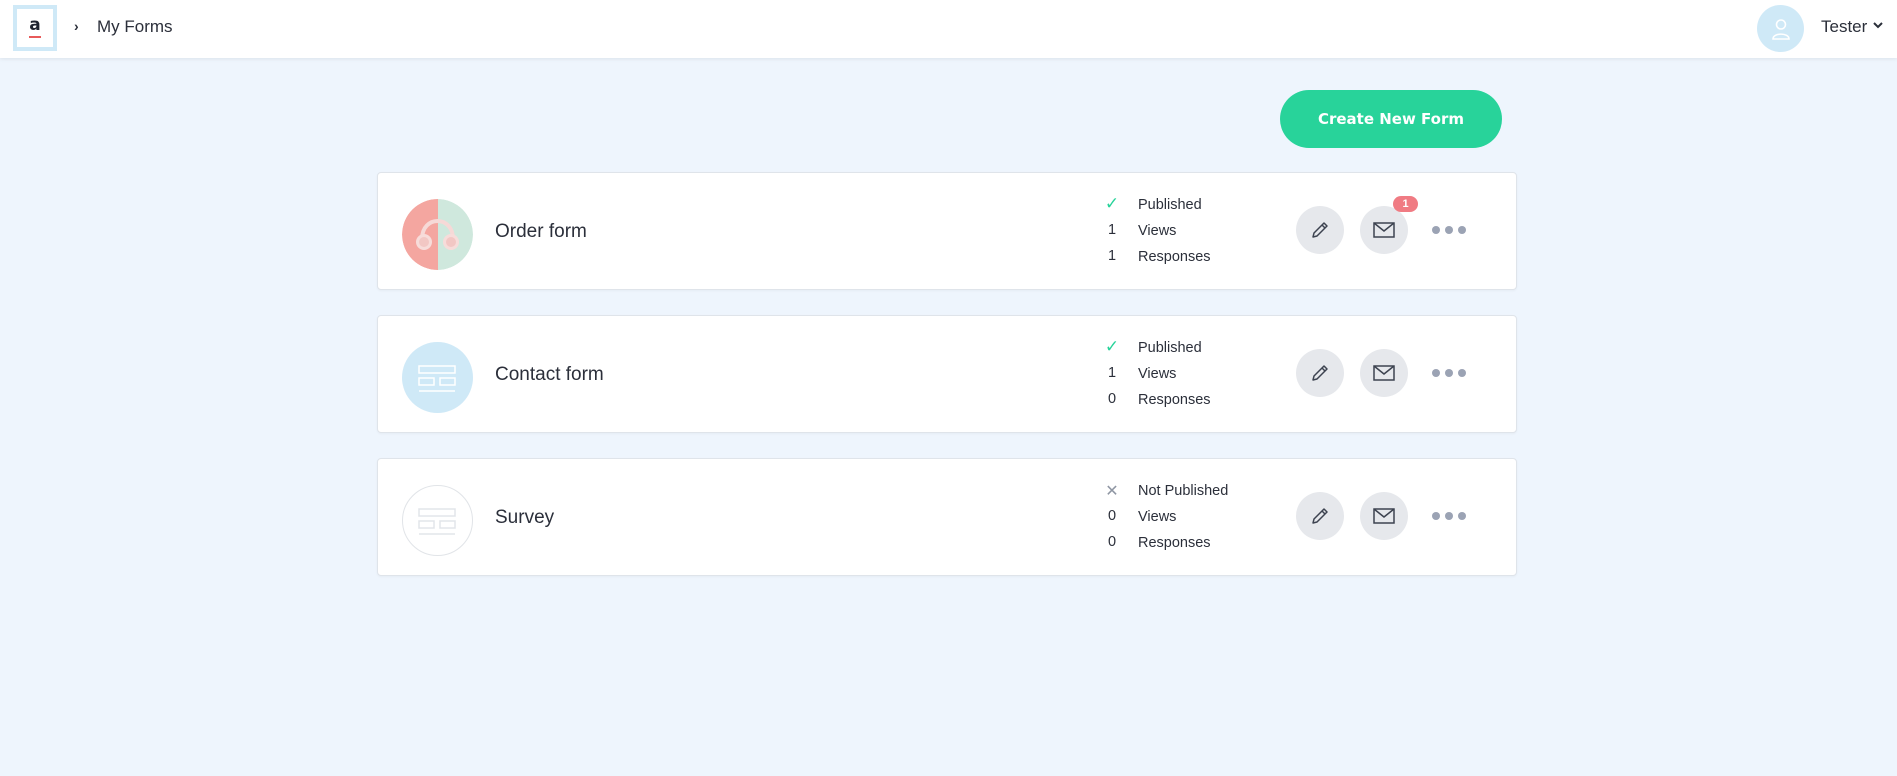 This screenshot has height=776, width=1897. What do you see at coordinates (1112, 256) in the screenshot?
I see `responses-count: 1` at bounding box center [1112, 256].